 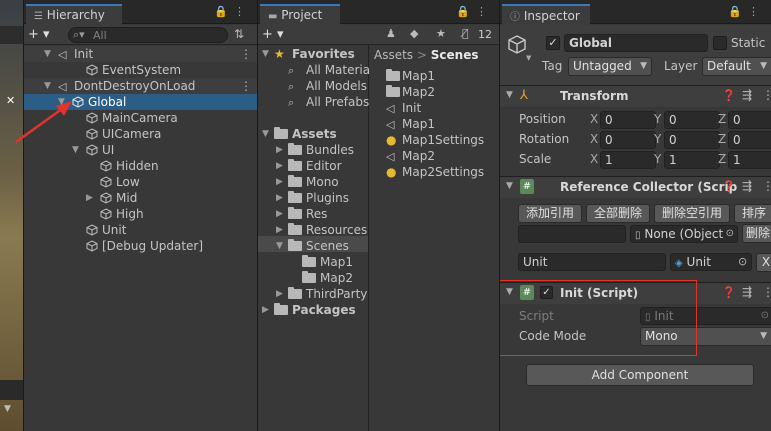 I want to click on gameobject-icon-dropdown: ▼, so click(x=528, y=58).